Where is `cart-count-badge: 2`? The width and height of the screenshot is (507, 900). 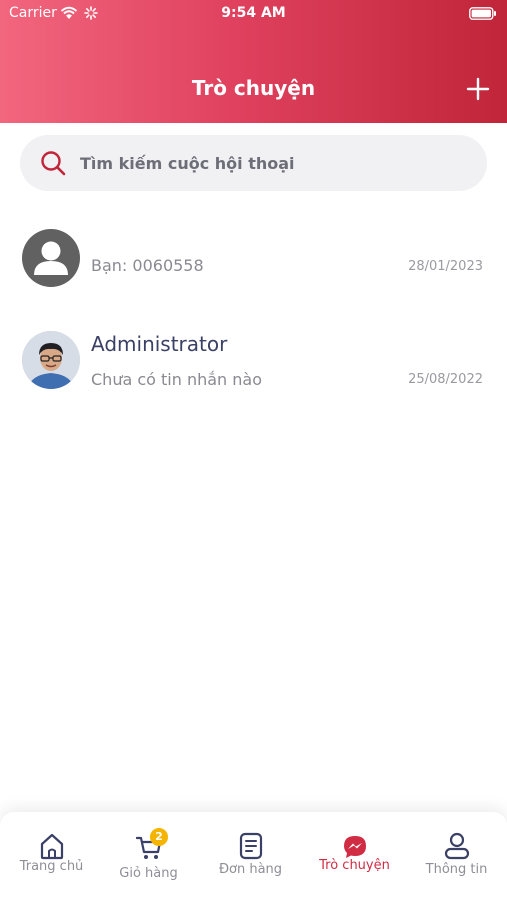 cart-count-badge: 2 is located at coordinates (159, 837).